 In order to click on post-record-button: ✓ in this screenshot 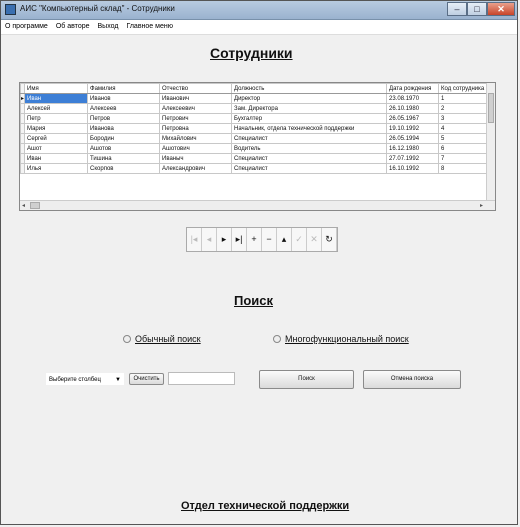, I will do `click(299, 239)`.